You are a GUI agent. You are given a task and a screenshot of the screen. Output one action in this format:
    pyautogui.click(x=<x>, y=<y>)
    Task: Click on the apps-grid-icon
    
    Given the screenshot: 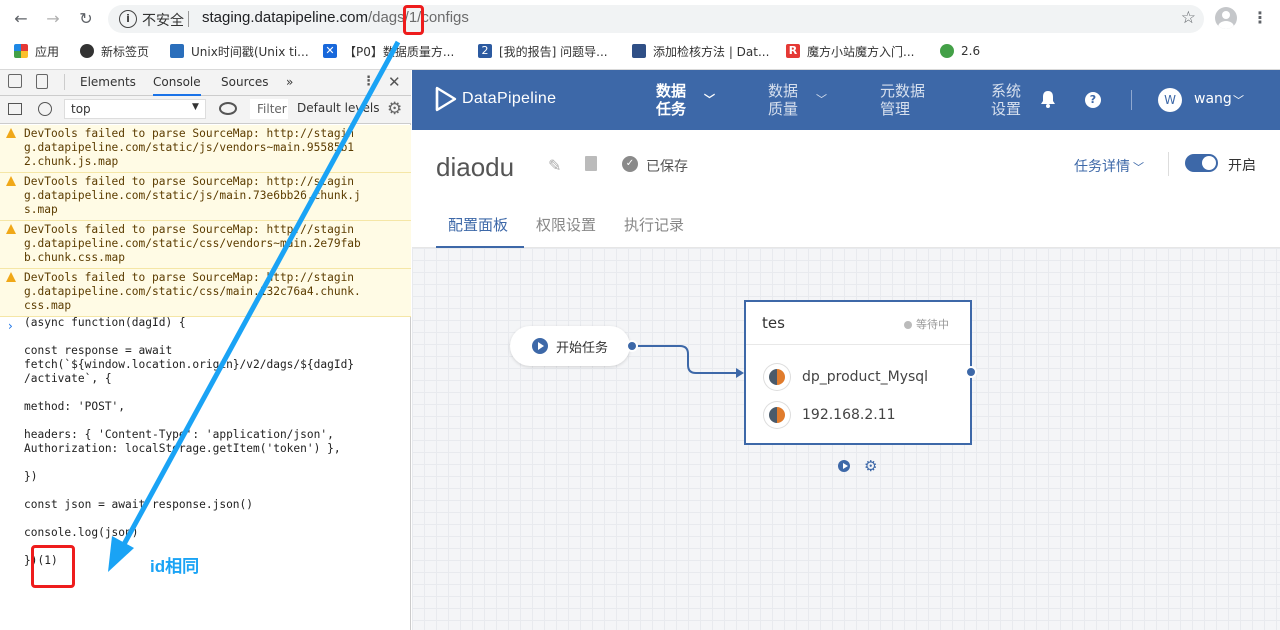 What is the action you would take?
    pyautogui.click(x=21, y=51)
    